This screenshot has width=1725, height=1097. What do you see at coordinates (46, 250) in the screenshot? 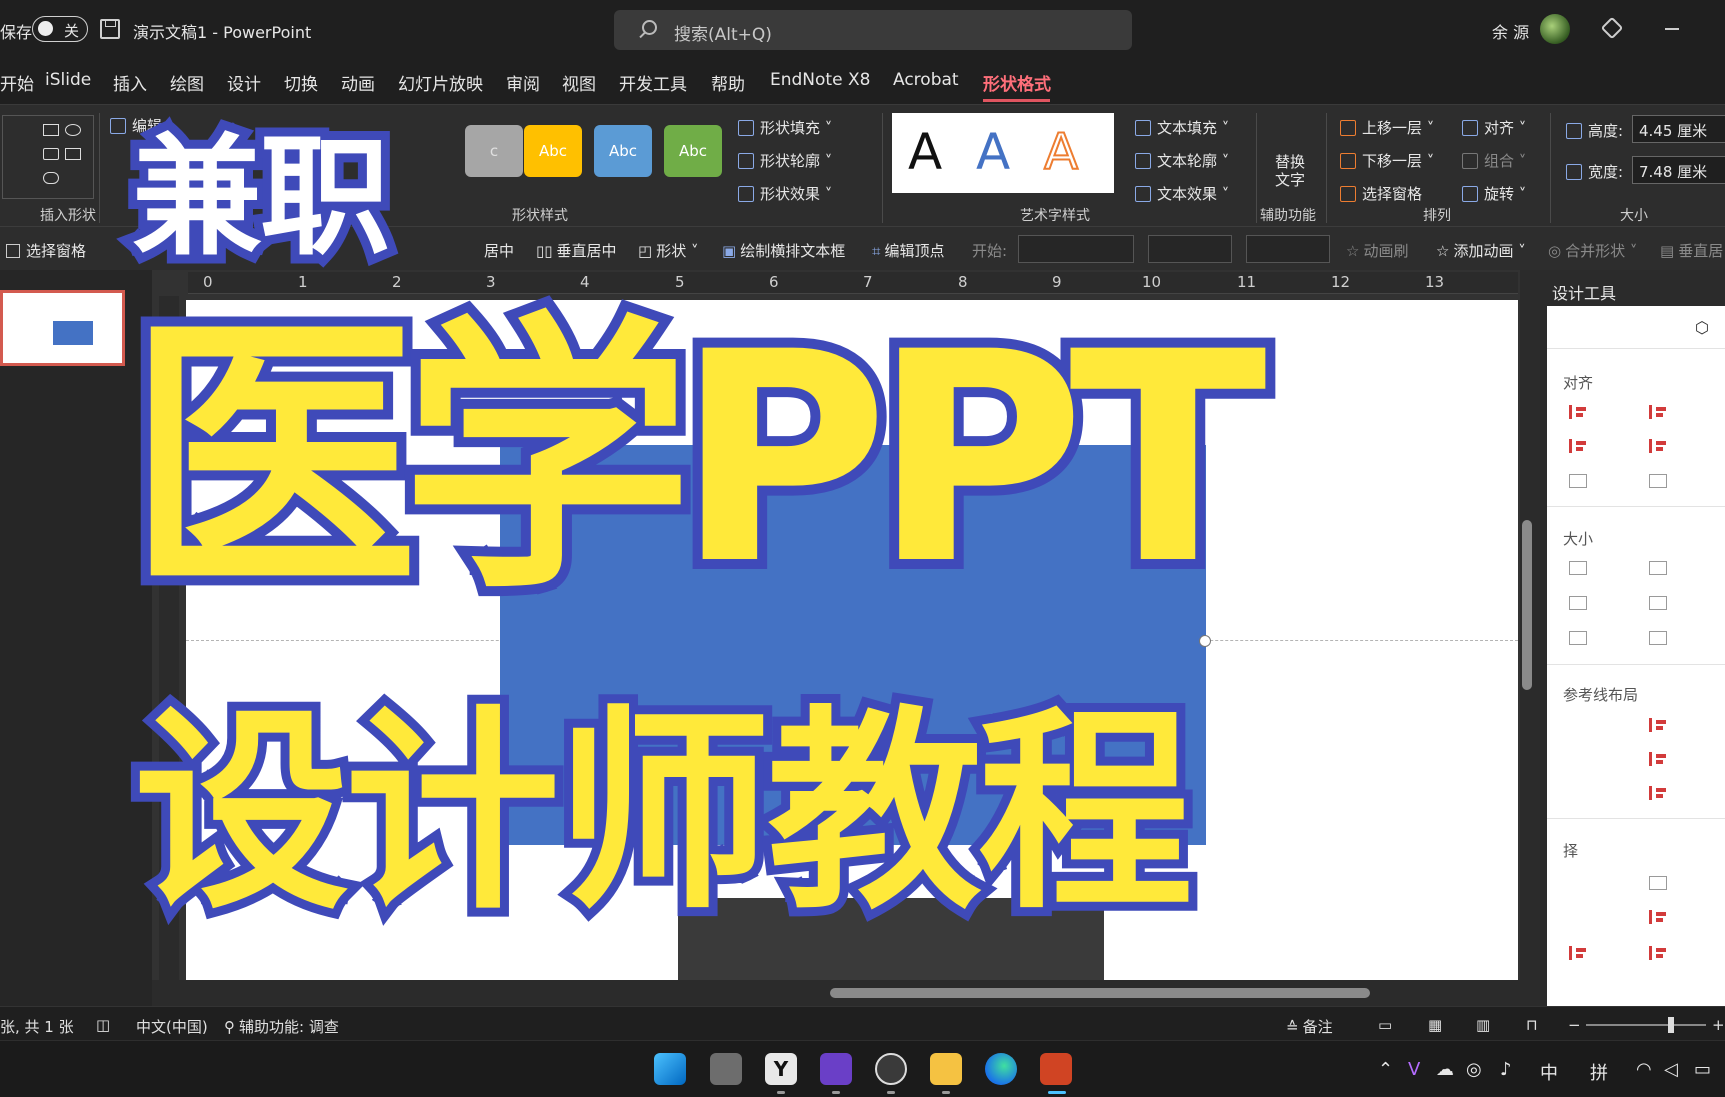
I see `qb-selection-pane: 选择窗格` at bounding box center [46, 250].